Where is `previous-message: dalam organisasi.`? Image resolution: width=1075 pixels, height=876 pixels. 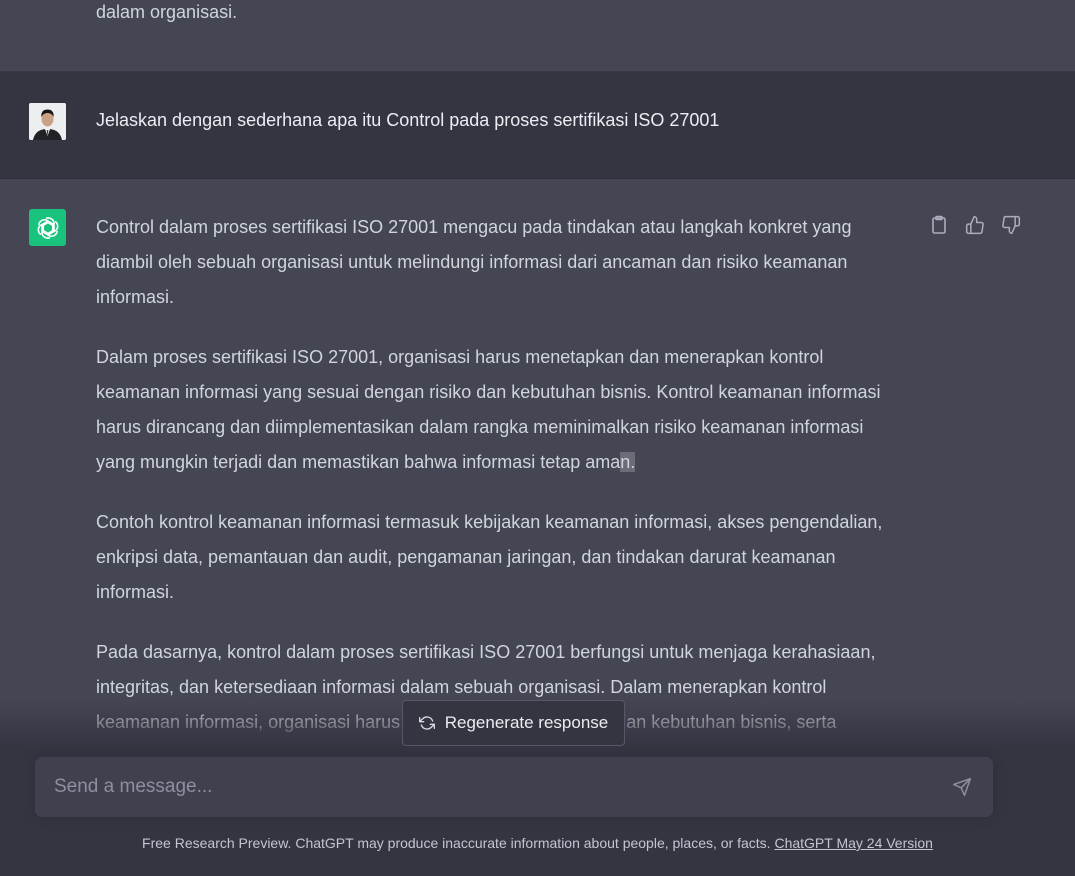
previous-message: dalam organisasi. is located at coordinates (537, 36).